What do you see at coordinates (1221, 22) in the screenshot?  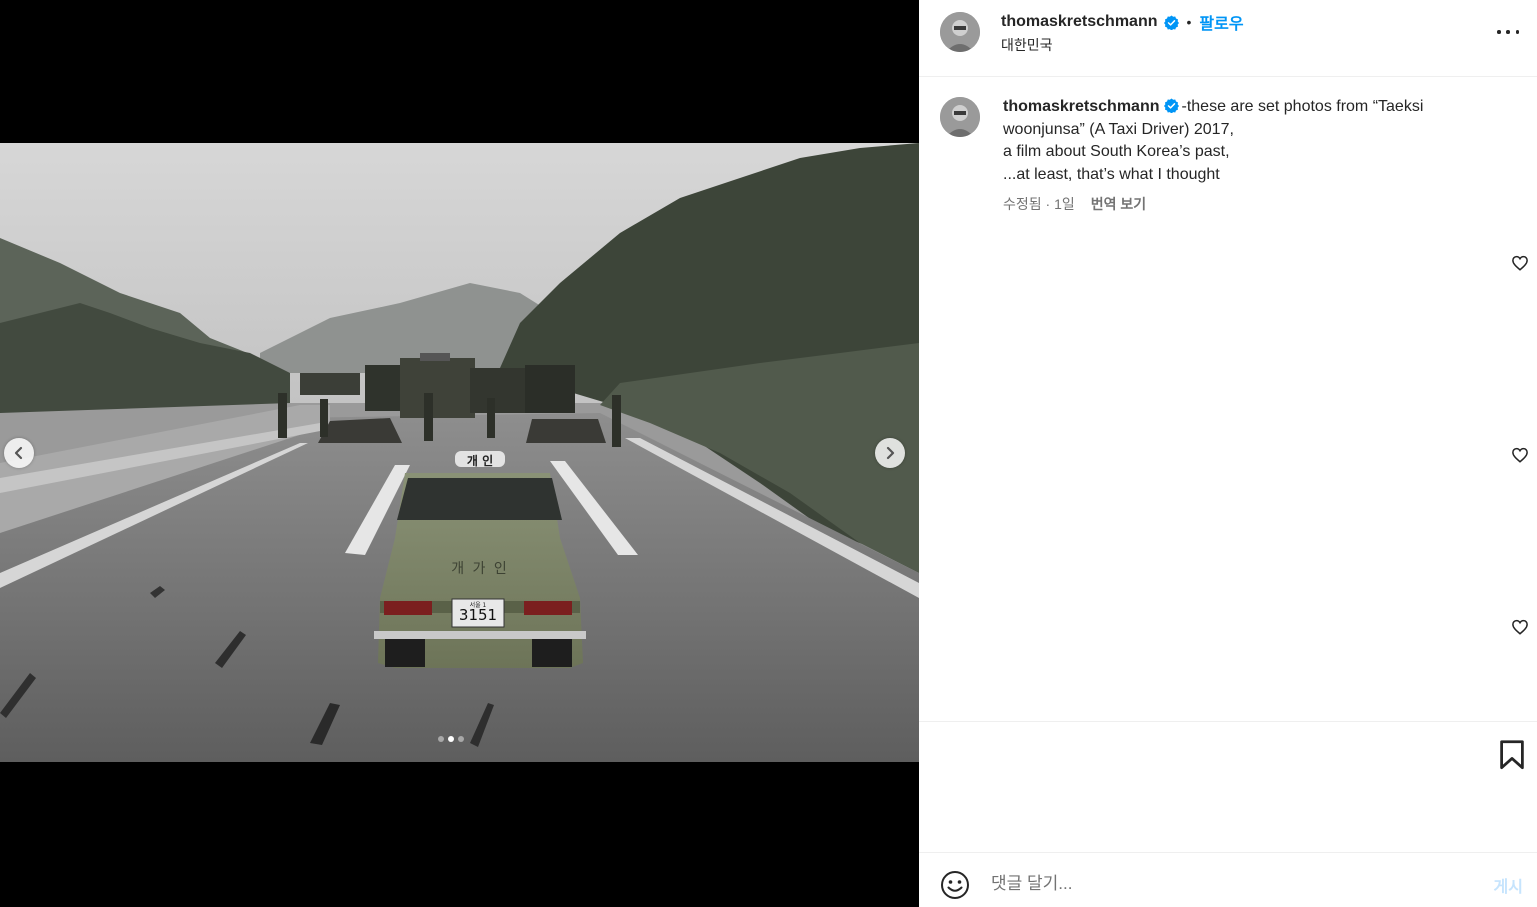 I see `follow-button: 팔로우` at bounding box center [1221, 22].